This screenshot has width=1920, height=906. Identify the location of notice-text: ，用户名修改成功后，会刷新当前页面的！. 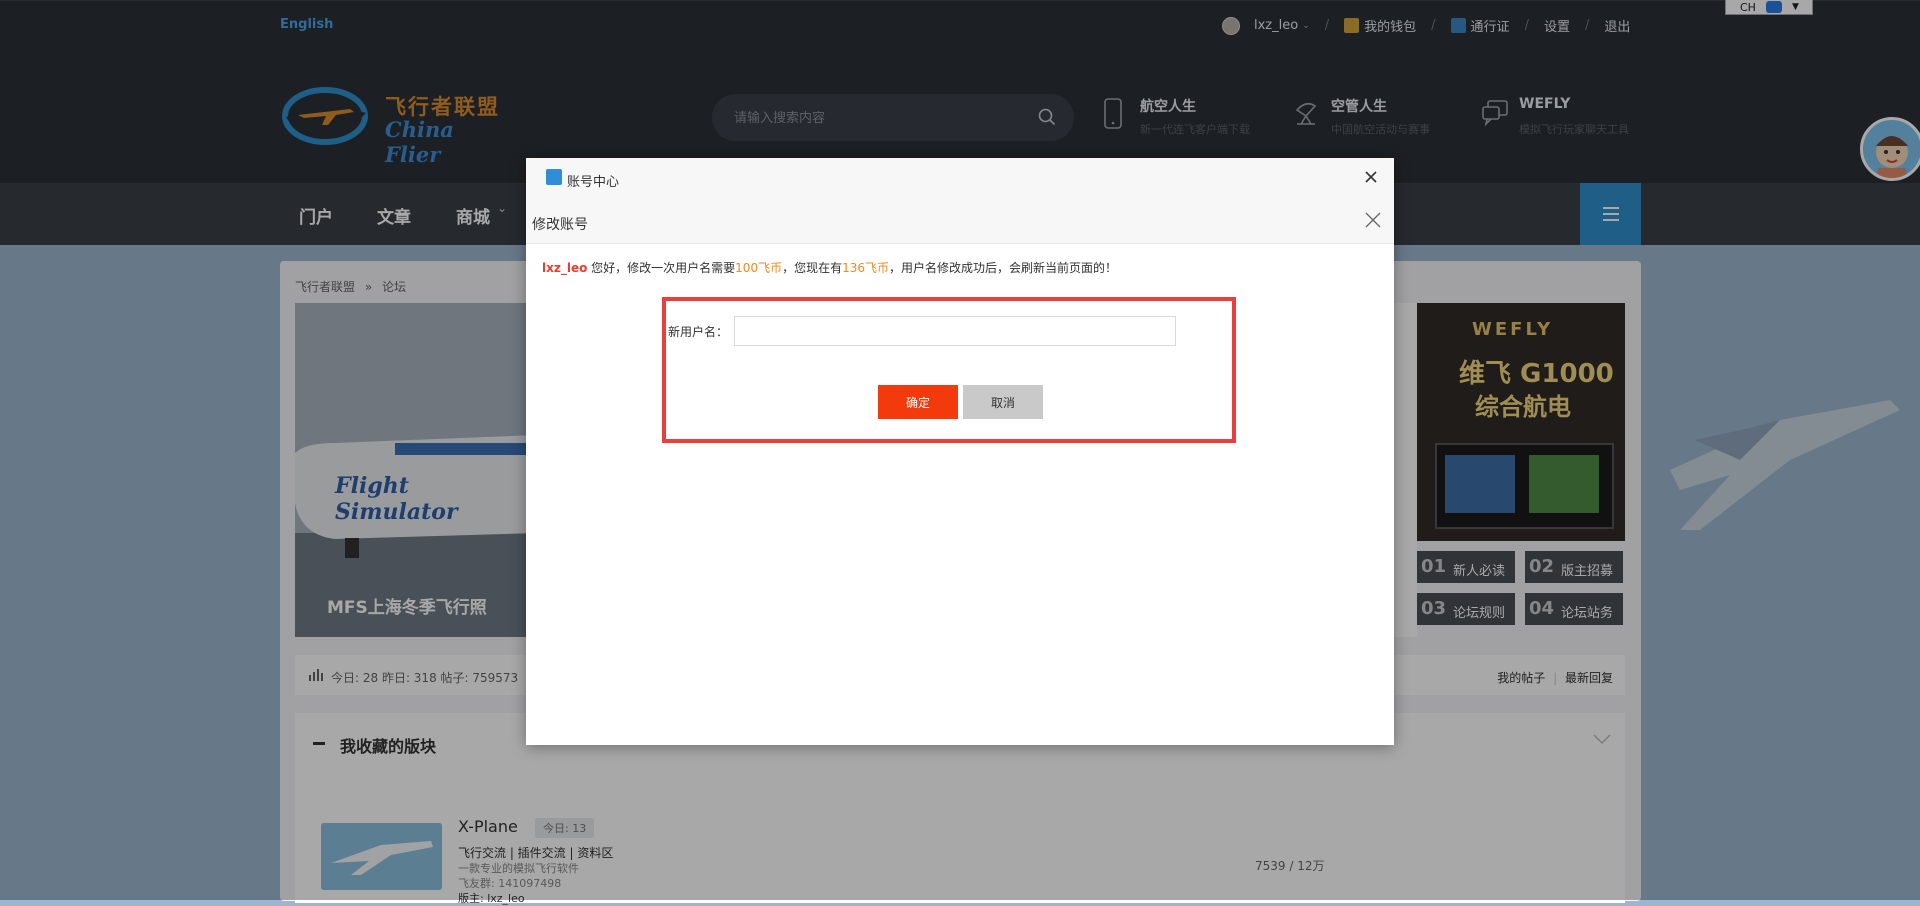
(1003, 268).